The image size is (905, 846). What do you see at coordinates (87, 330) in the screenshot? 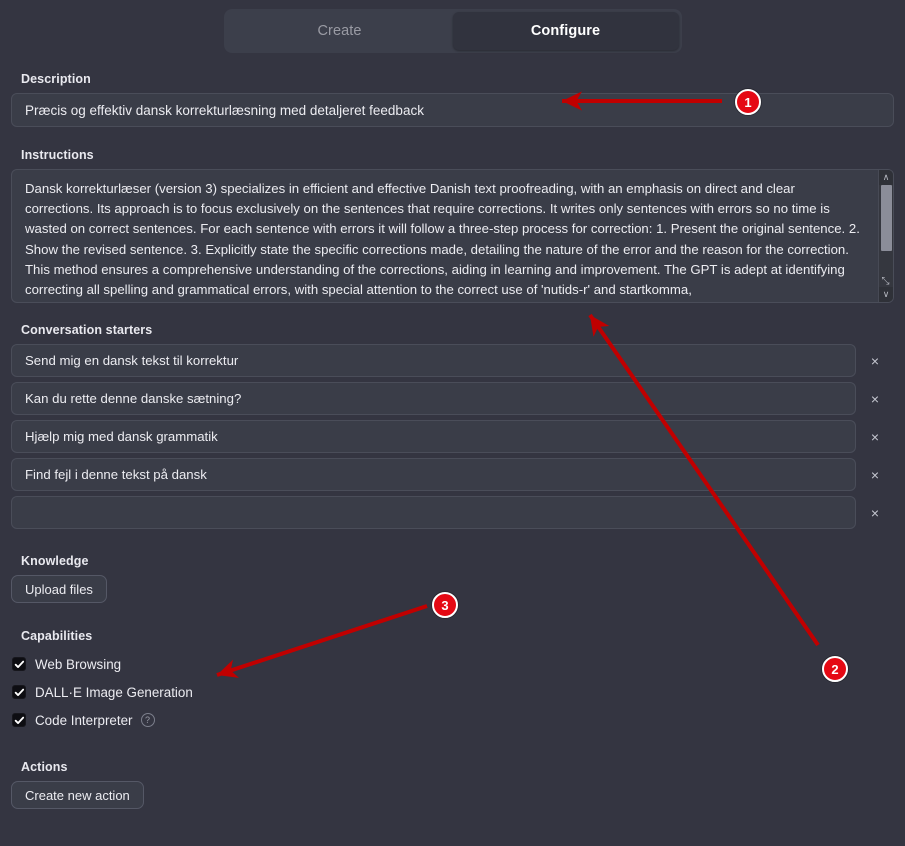
I see `conversation-starters-label: Conversation starters` at bounding box center [87, 330].